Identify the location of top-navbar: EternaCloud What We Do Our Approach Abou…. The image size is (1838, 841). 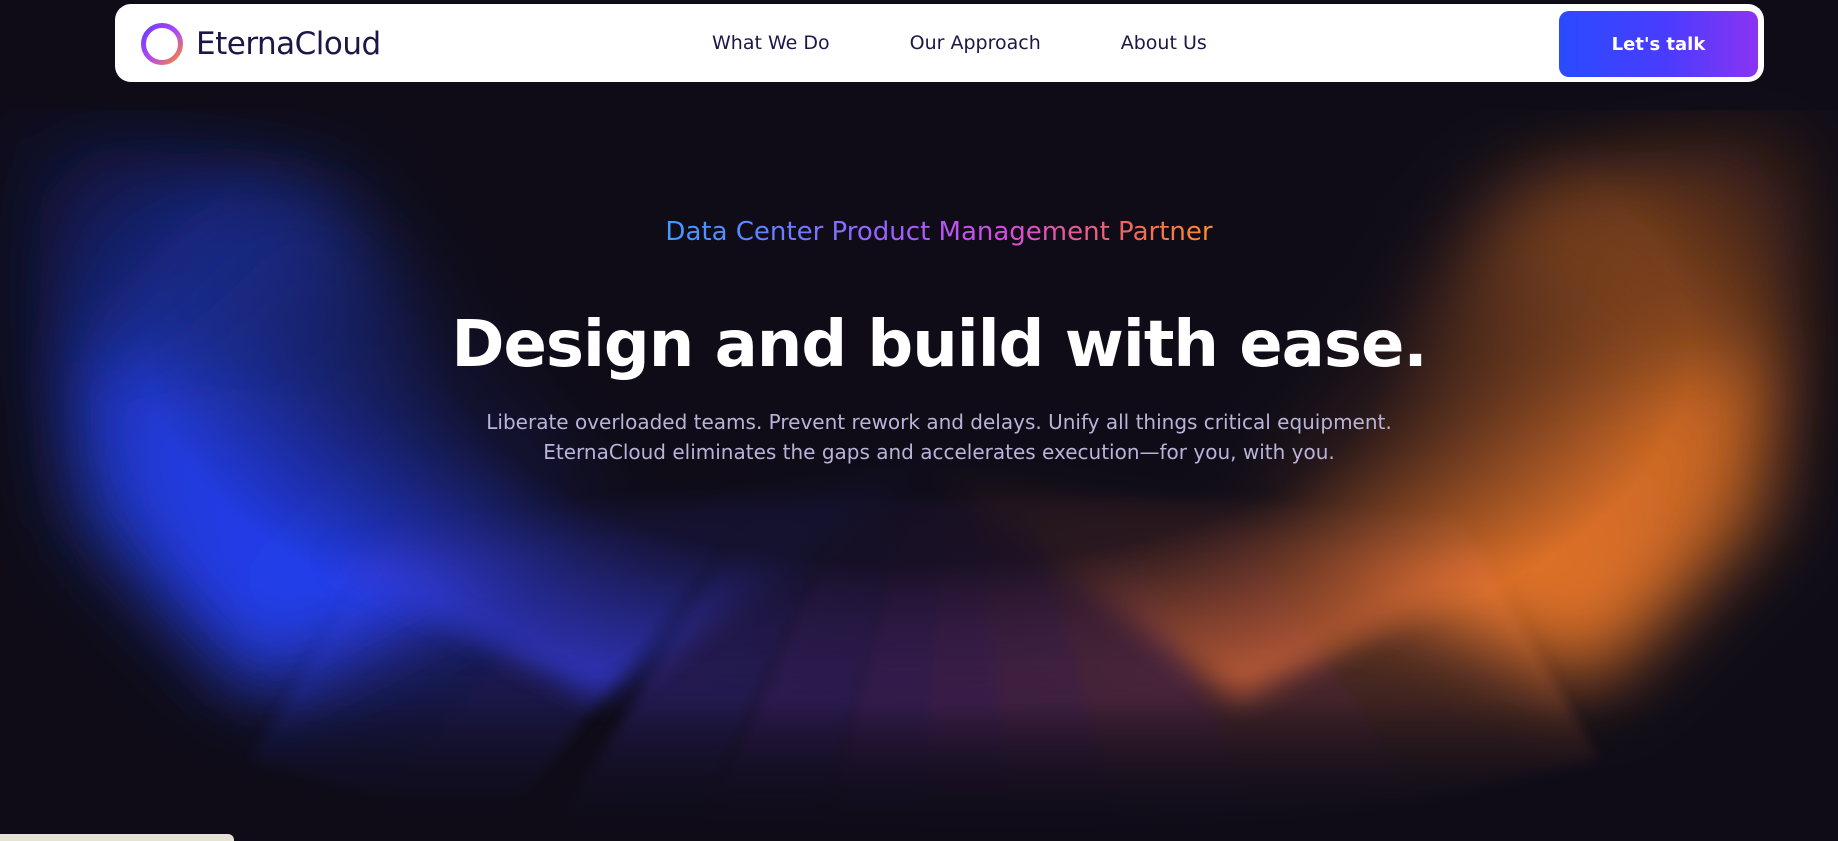
(939, 43).